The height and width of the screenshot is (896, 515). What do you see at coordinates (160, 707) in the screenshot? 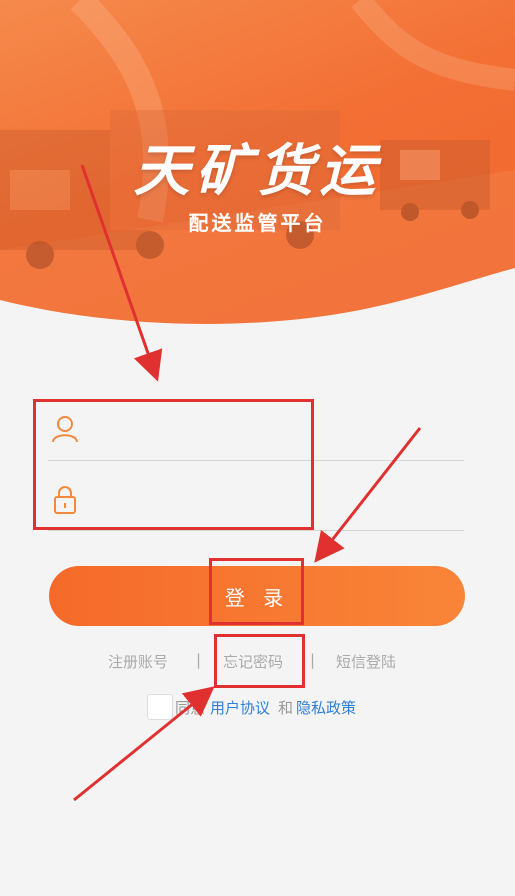
I see `agreement-checkbox` at bounding box center [160, 707].